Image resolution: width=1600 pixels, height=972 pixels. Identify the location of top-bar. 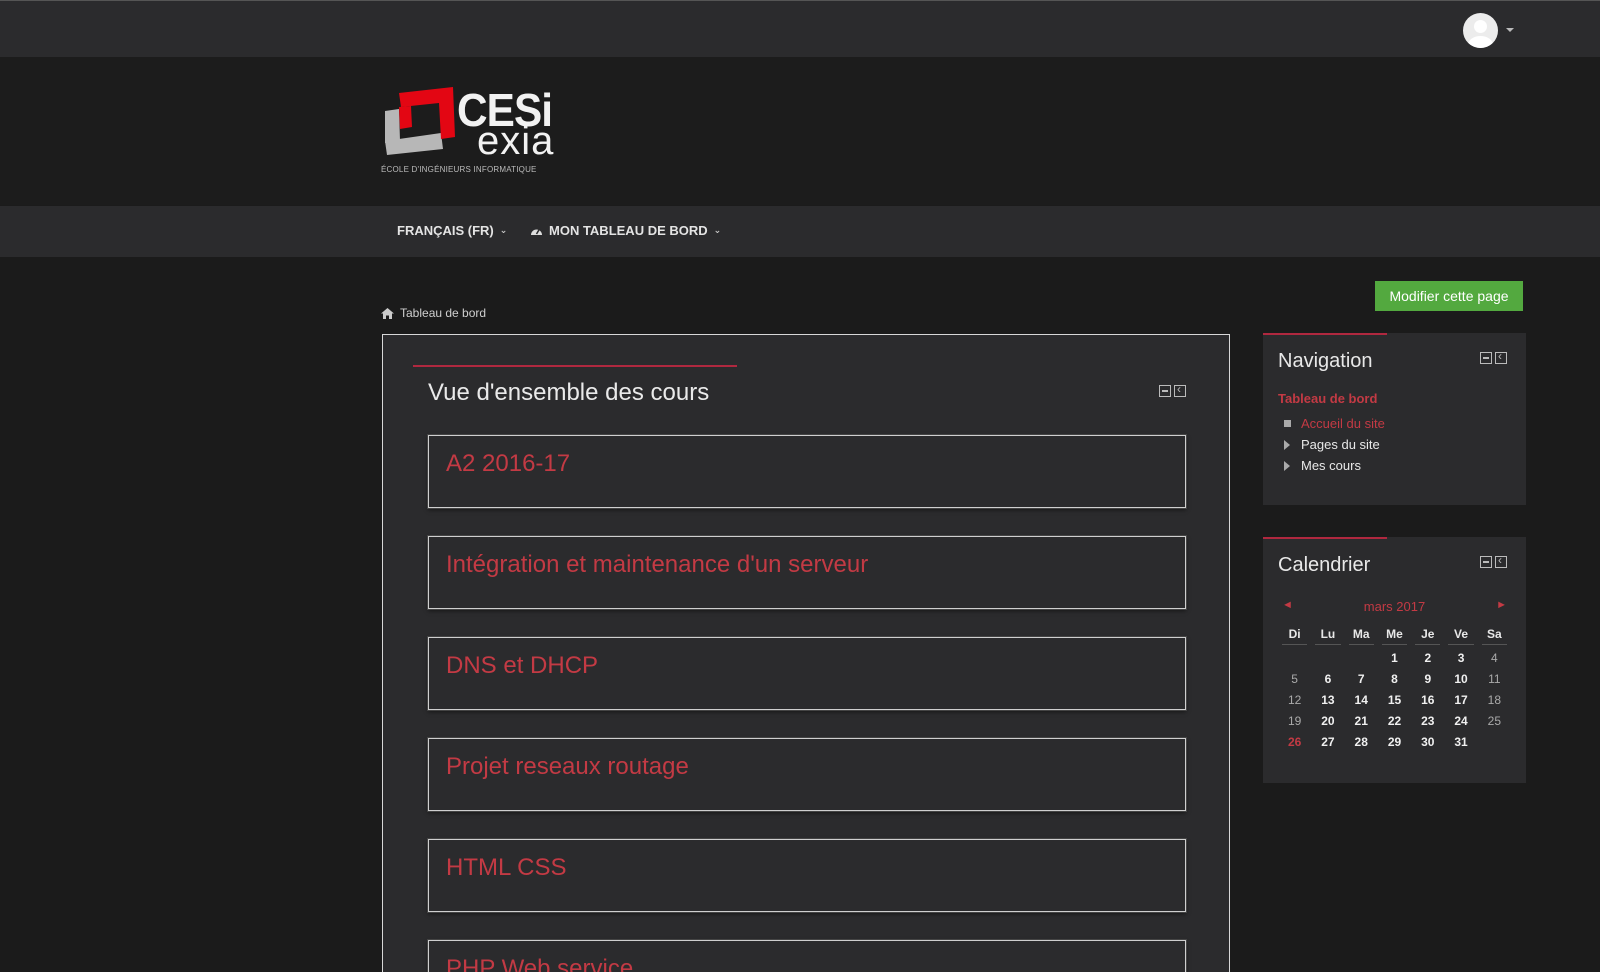
(800, 28).